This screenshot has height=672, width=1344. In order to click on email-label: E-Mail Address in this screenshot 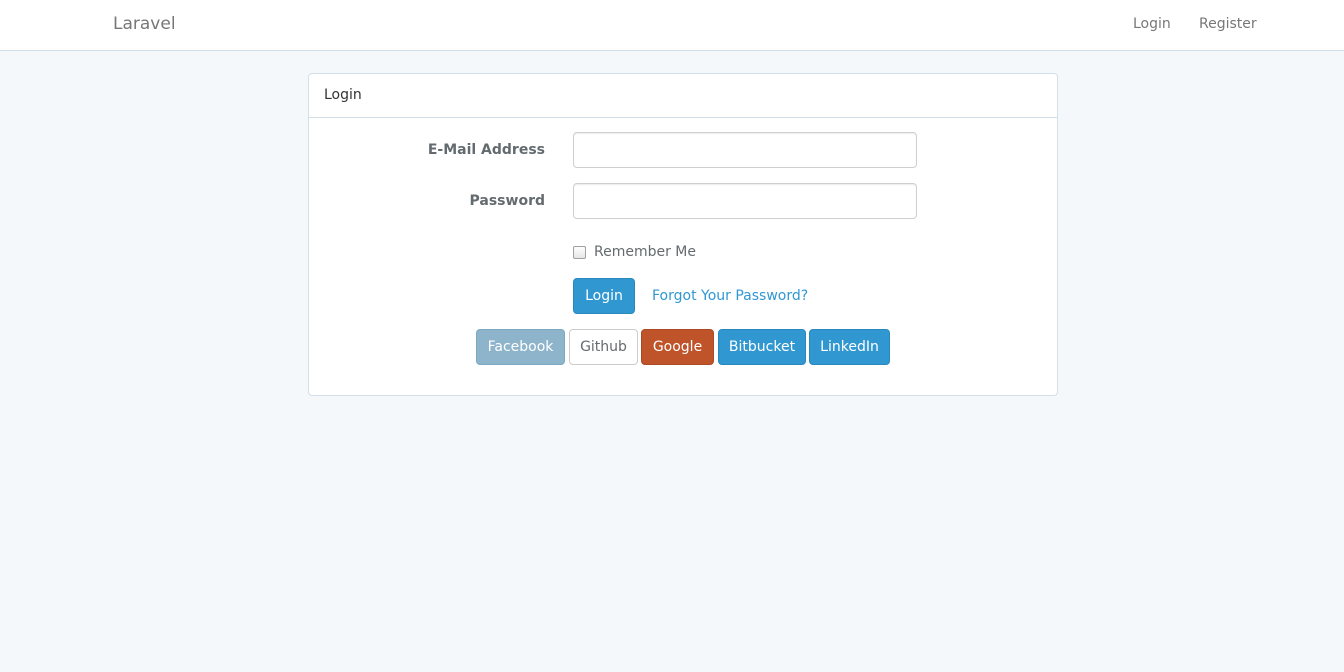, I will do `click(486, 150)`.